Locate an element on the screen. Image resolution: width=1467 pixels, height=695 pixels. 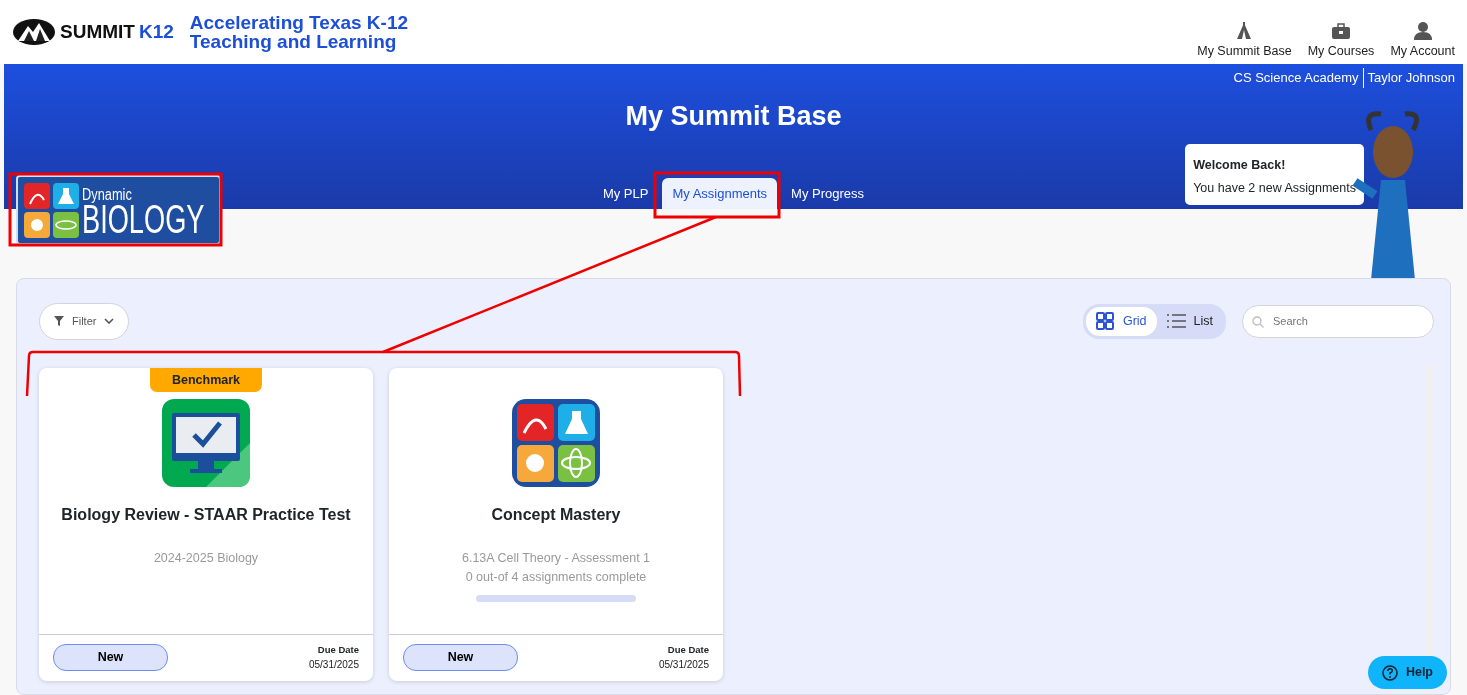
nav-link: My Account is located at coordinates (1422, 40).